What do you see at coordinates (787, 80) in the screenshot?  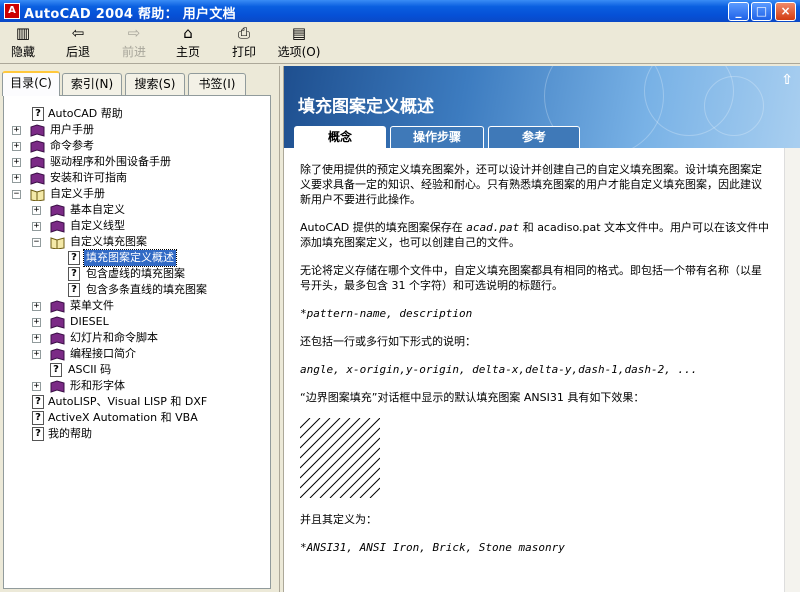 I see `up-arrow-icon: ⇧` at bounding box center [787, 80].